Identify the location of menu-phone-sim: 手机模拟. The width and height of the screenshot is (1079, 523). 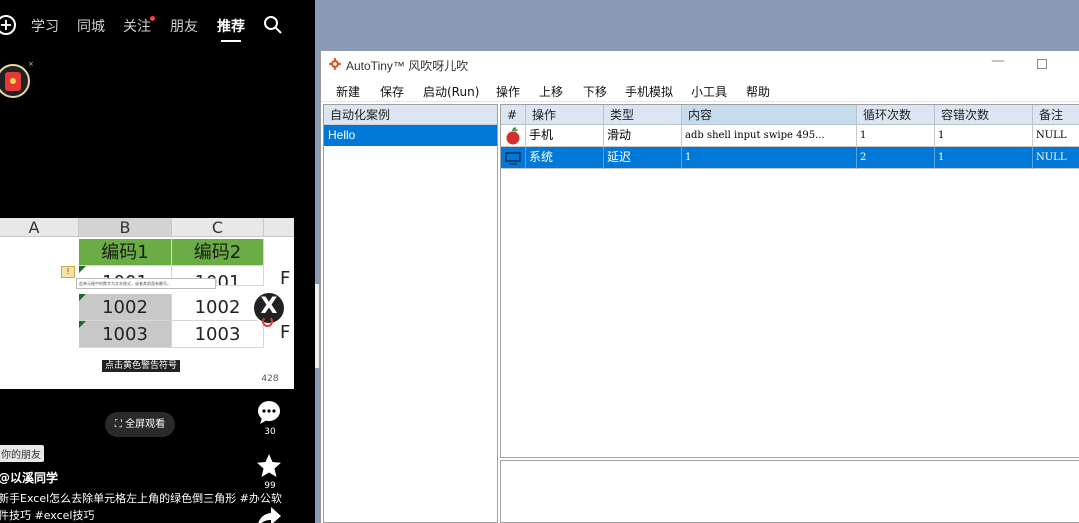
(649, 91).